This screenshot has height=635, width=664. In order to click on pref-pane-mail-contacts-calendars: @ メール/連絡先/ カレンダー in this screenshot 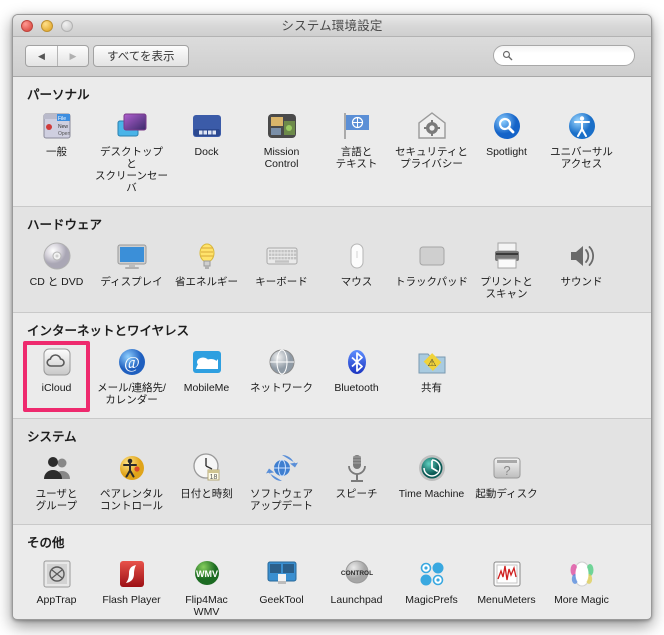, I will do `click(131, 376)`.